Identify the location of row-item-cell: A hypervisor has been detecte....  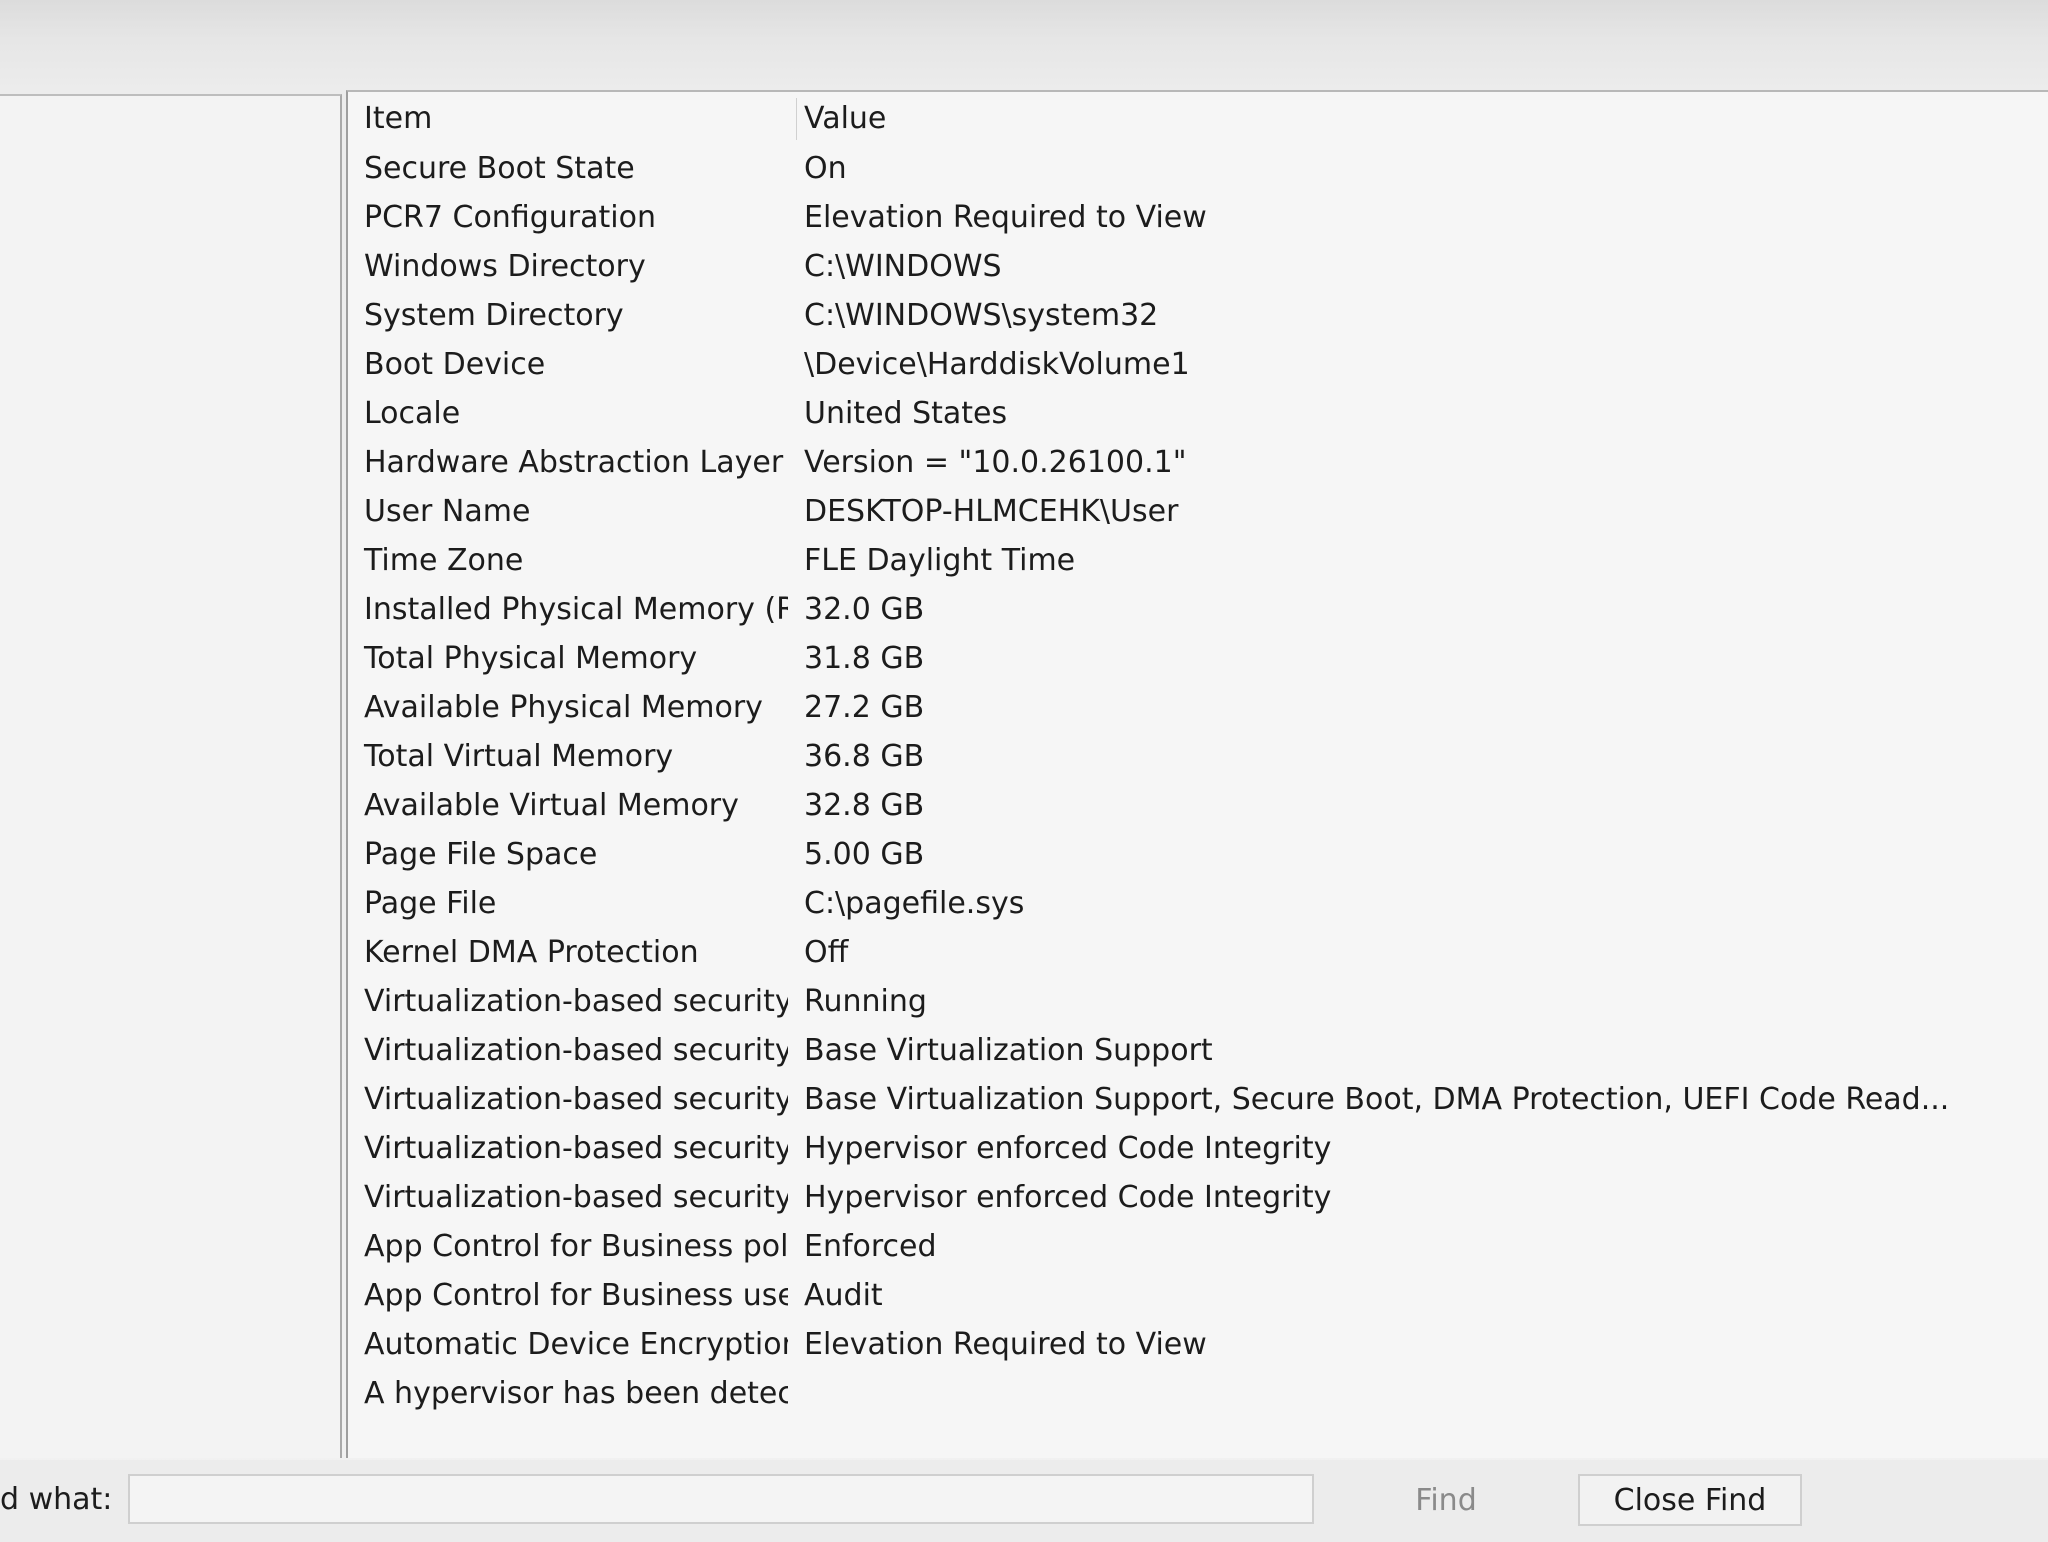
(576, 1393).